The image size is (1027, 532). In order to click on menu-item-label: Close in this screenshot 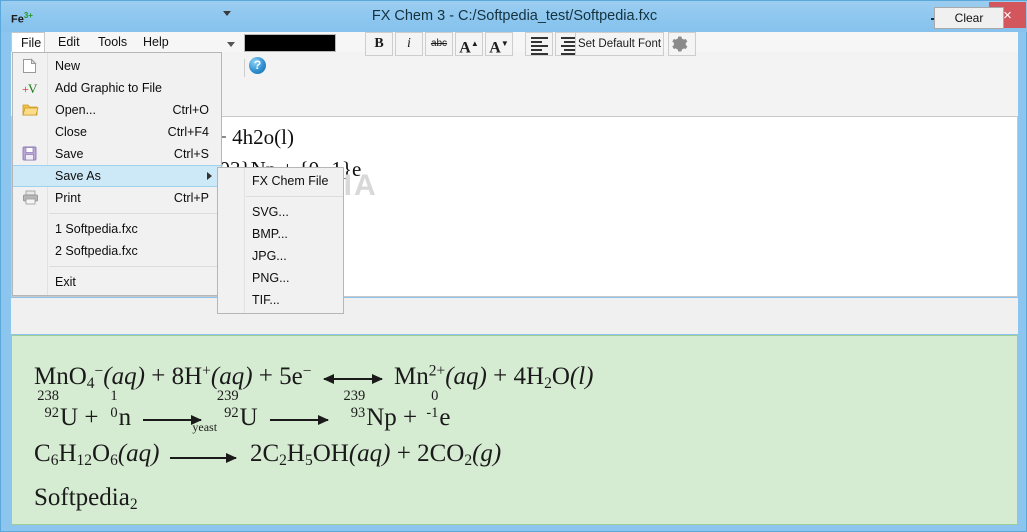, I will do `click(71, 132)`.